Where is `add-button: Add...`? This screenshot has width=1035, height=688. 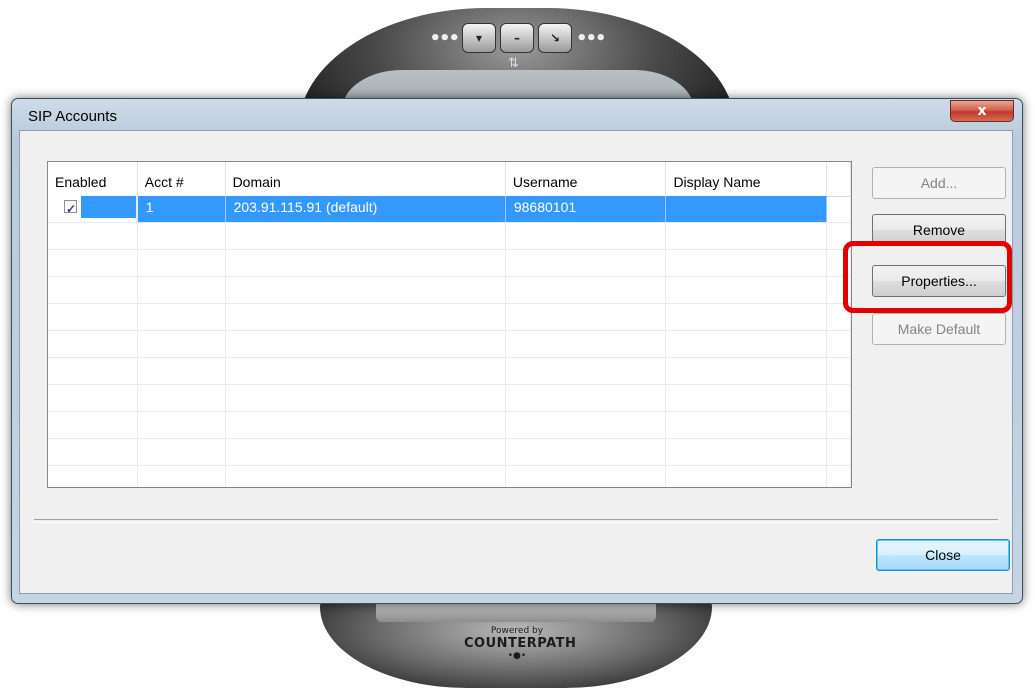
add-button: Add... is located at coordinates (939, 183).